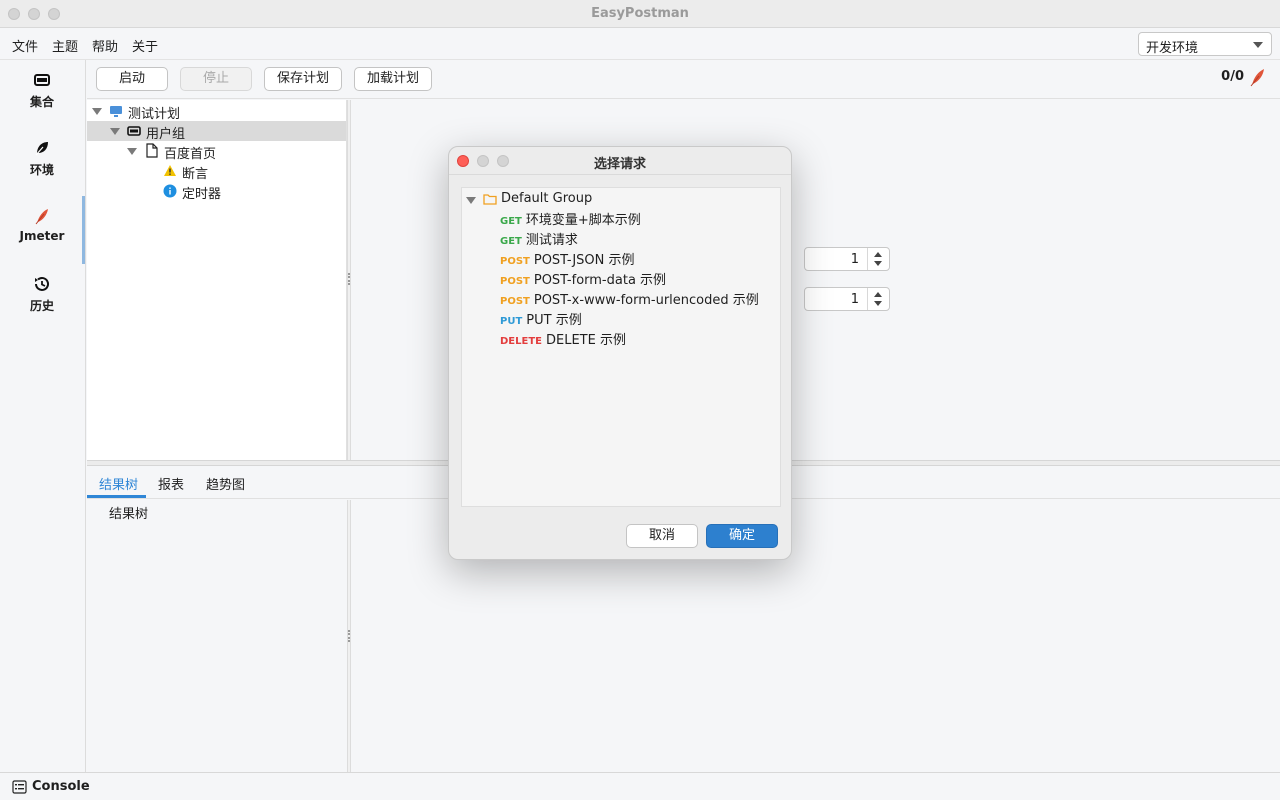 The image size is (1280, 800). What do you see at coordinates (547, 198) in the screenshot?
I see `group-label: Default Group` at bounding box center [547, 198].